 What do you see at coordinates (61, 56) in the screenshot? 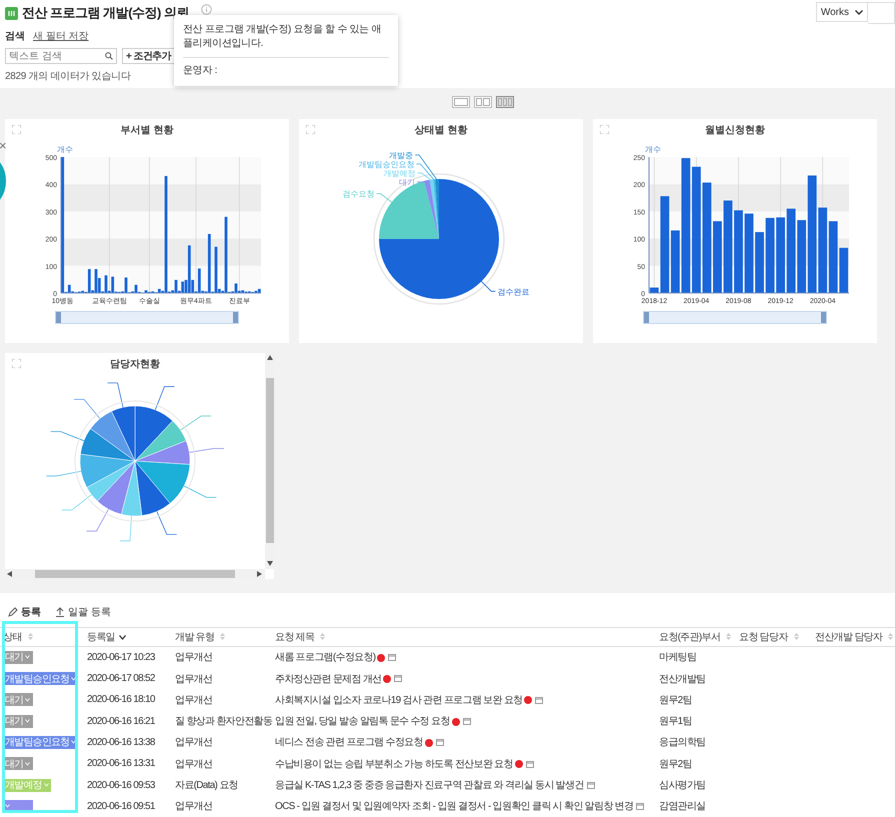
I see `search-field: 텍스트 검색` at bounding box center [61, 56].